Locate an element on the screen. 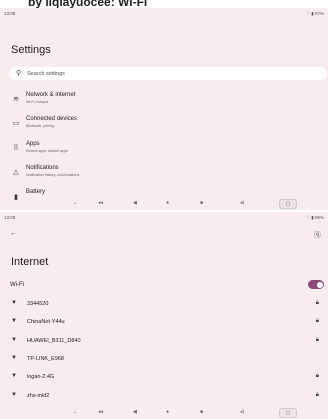  item-title: Connected devices is located at coordinates (52, 119).